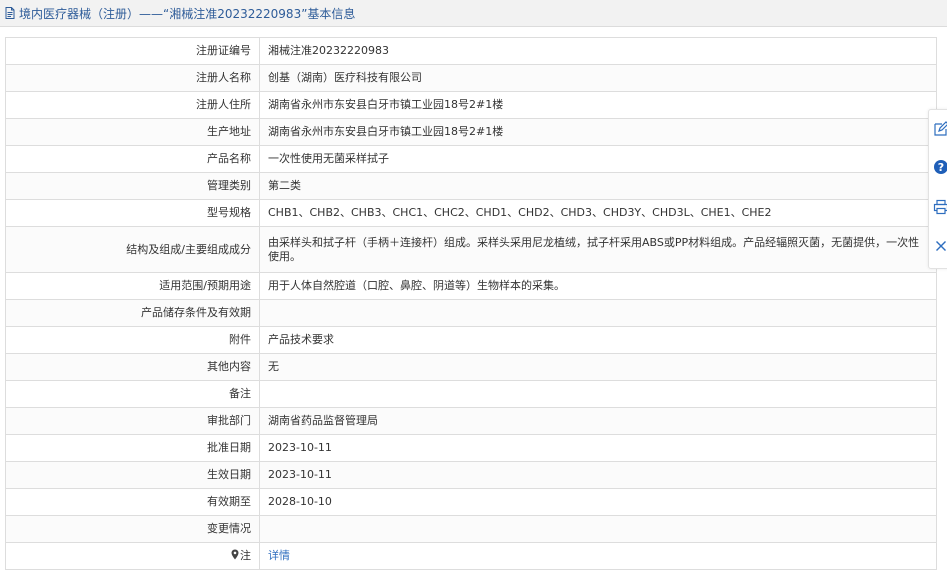  What do you see at coordinates (132, 286) in the screenshot?
I see `row-label: 适用范围/预期用途` at bounding box center [132, 286].